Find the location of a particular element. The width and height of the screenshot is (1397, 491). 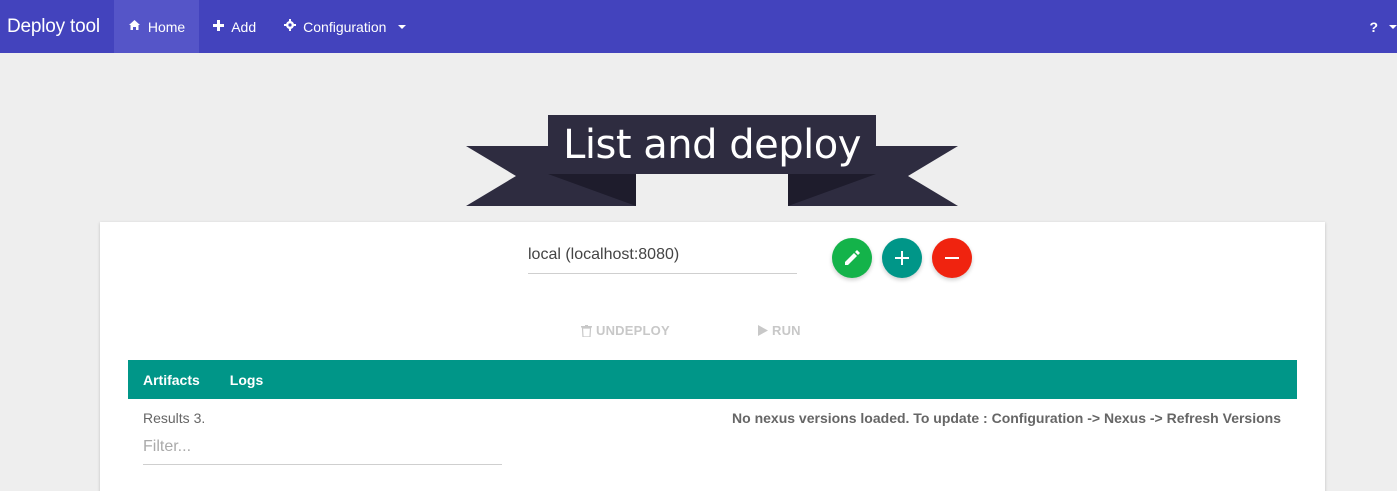

tab-artifacts: Artifacts is located at coordinates (171, 380).